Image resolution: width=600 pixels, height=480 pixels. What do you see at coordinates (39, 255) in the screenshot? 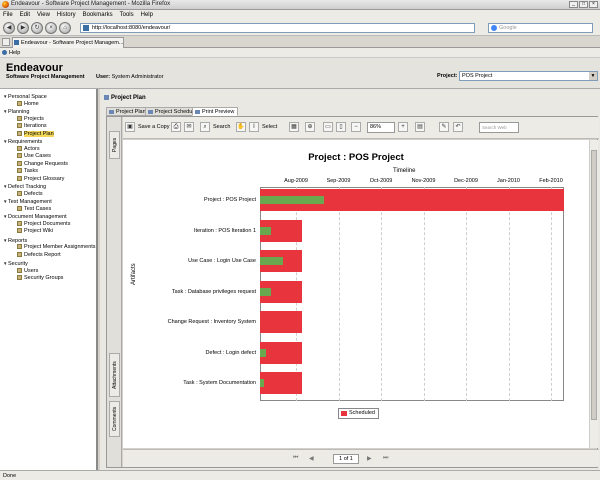
I see `sidebar-item-defects-report: Defects Report` at bounding box center [39, 255].